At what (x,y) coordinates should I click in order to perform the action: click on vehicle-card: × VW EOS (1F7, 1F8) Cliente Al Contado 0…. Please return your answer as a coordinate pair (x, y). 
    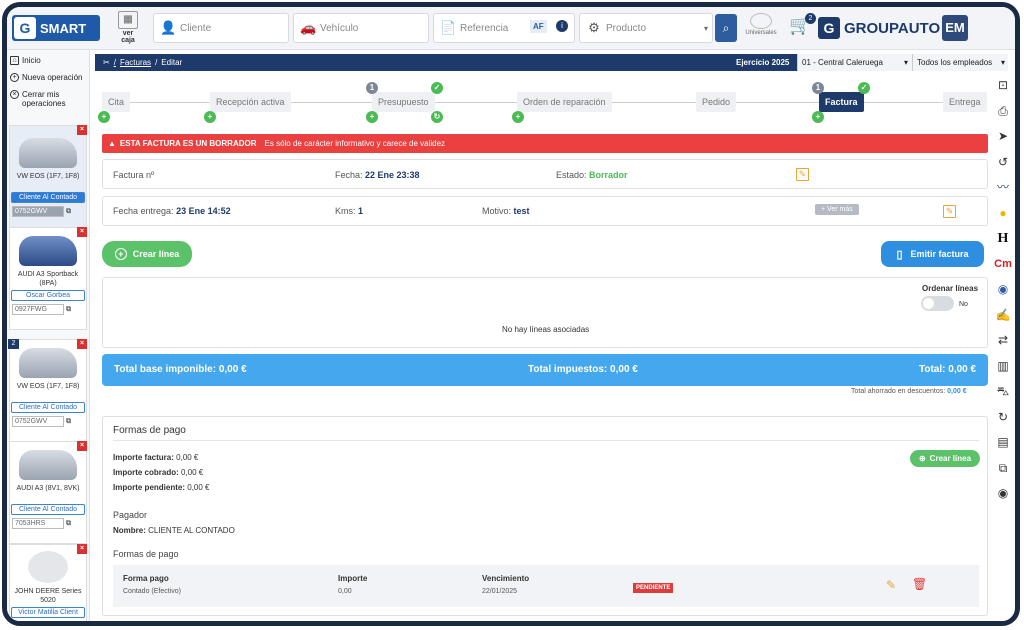
    Looking at the image, I should click on (48, 176).